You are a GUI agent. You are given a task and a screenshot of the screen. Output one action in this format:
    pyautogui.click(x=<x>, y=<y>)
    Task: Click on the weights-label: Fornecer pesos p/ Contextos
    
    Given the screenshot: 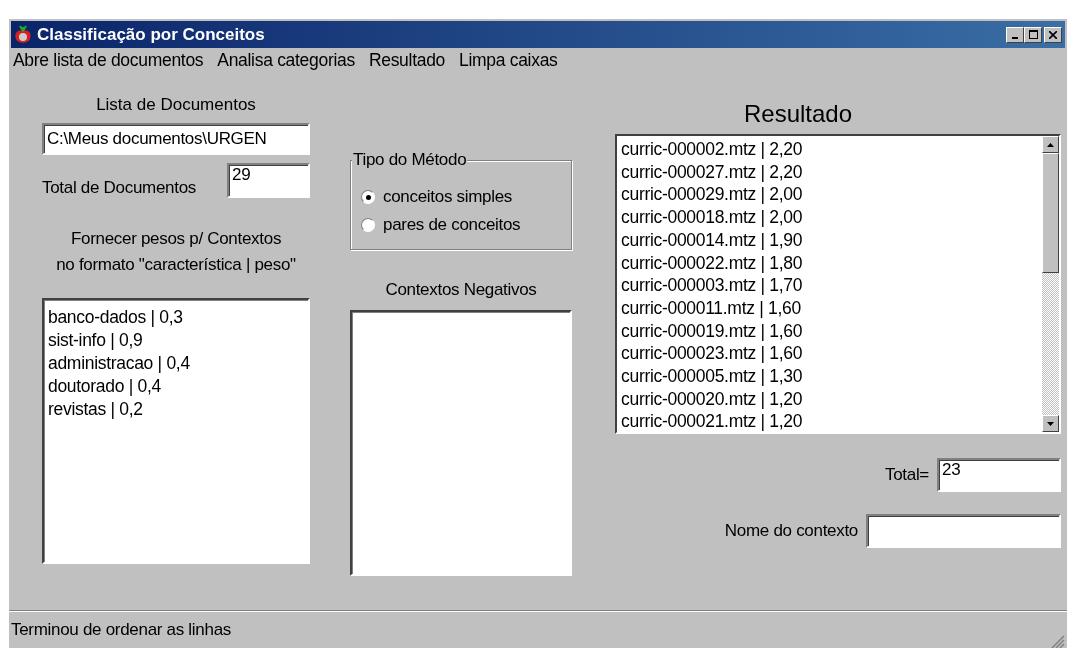 What is the action you would take?
    pyautogui.click(x=176, y=239)
    